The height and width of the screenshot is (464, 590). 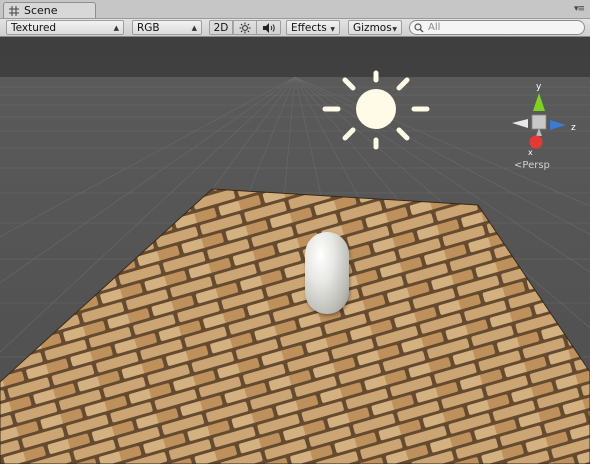 I want to click on lighting-toggle-button, so click(x=244, y=27).